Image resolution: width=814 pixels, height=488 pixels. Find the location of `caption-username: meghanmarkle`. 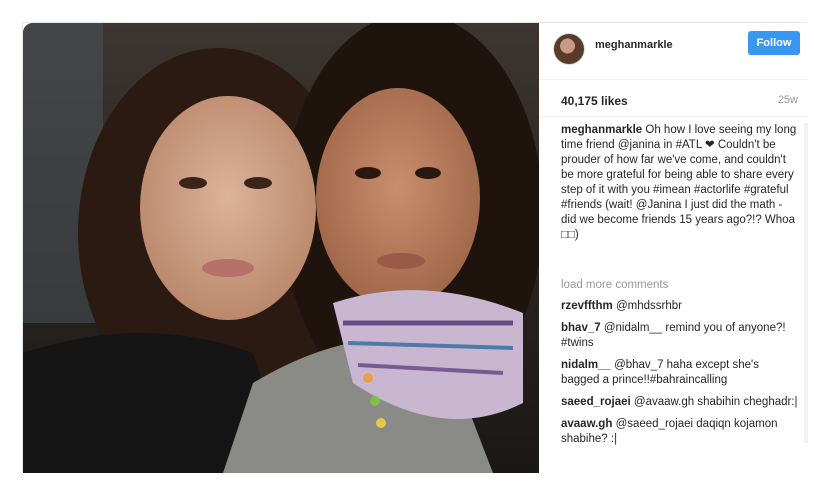

caption-username: meghanmarkle is located at coordinates (601, 130).